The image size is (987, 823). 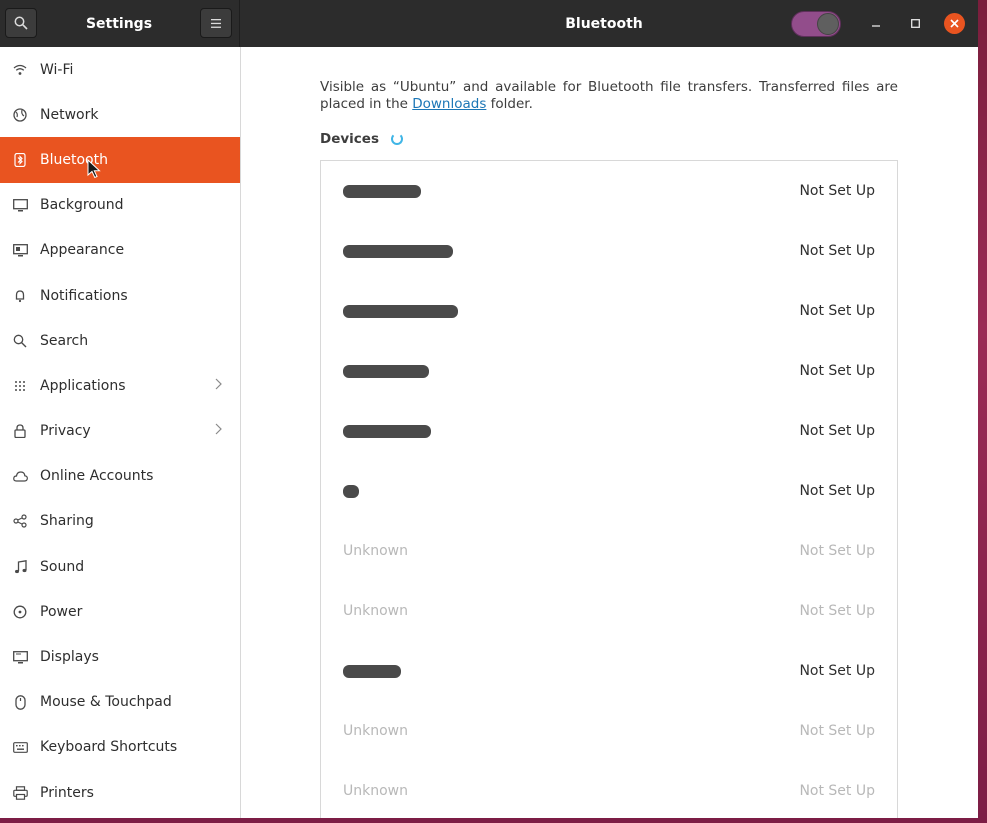 What do you see at coordinates (120, 611) in the screenshot?
I see `sidebar-item-power: Power` at bounding box center [120, 611].